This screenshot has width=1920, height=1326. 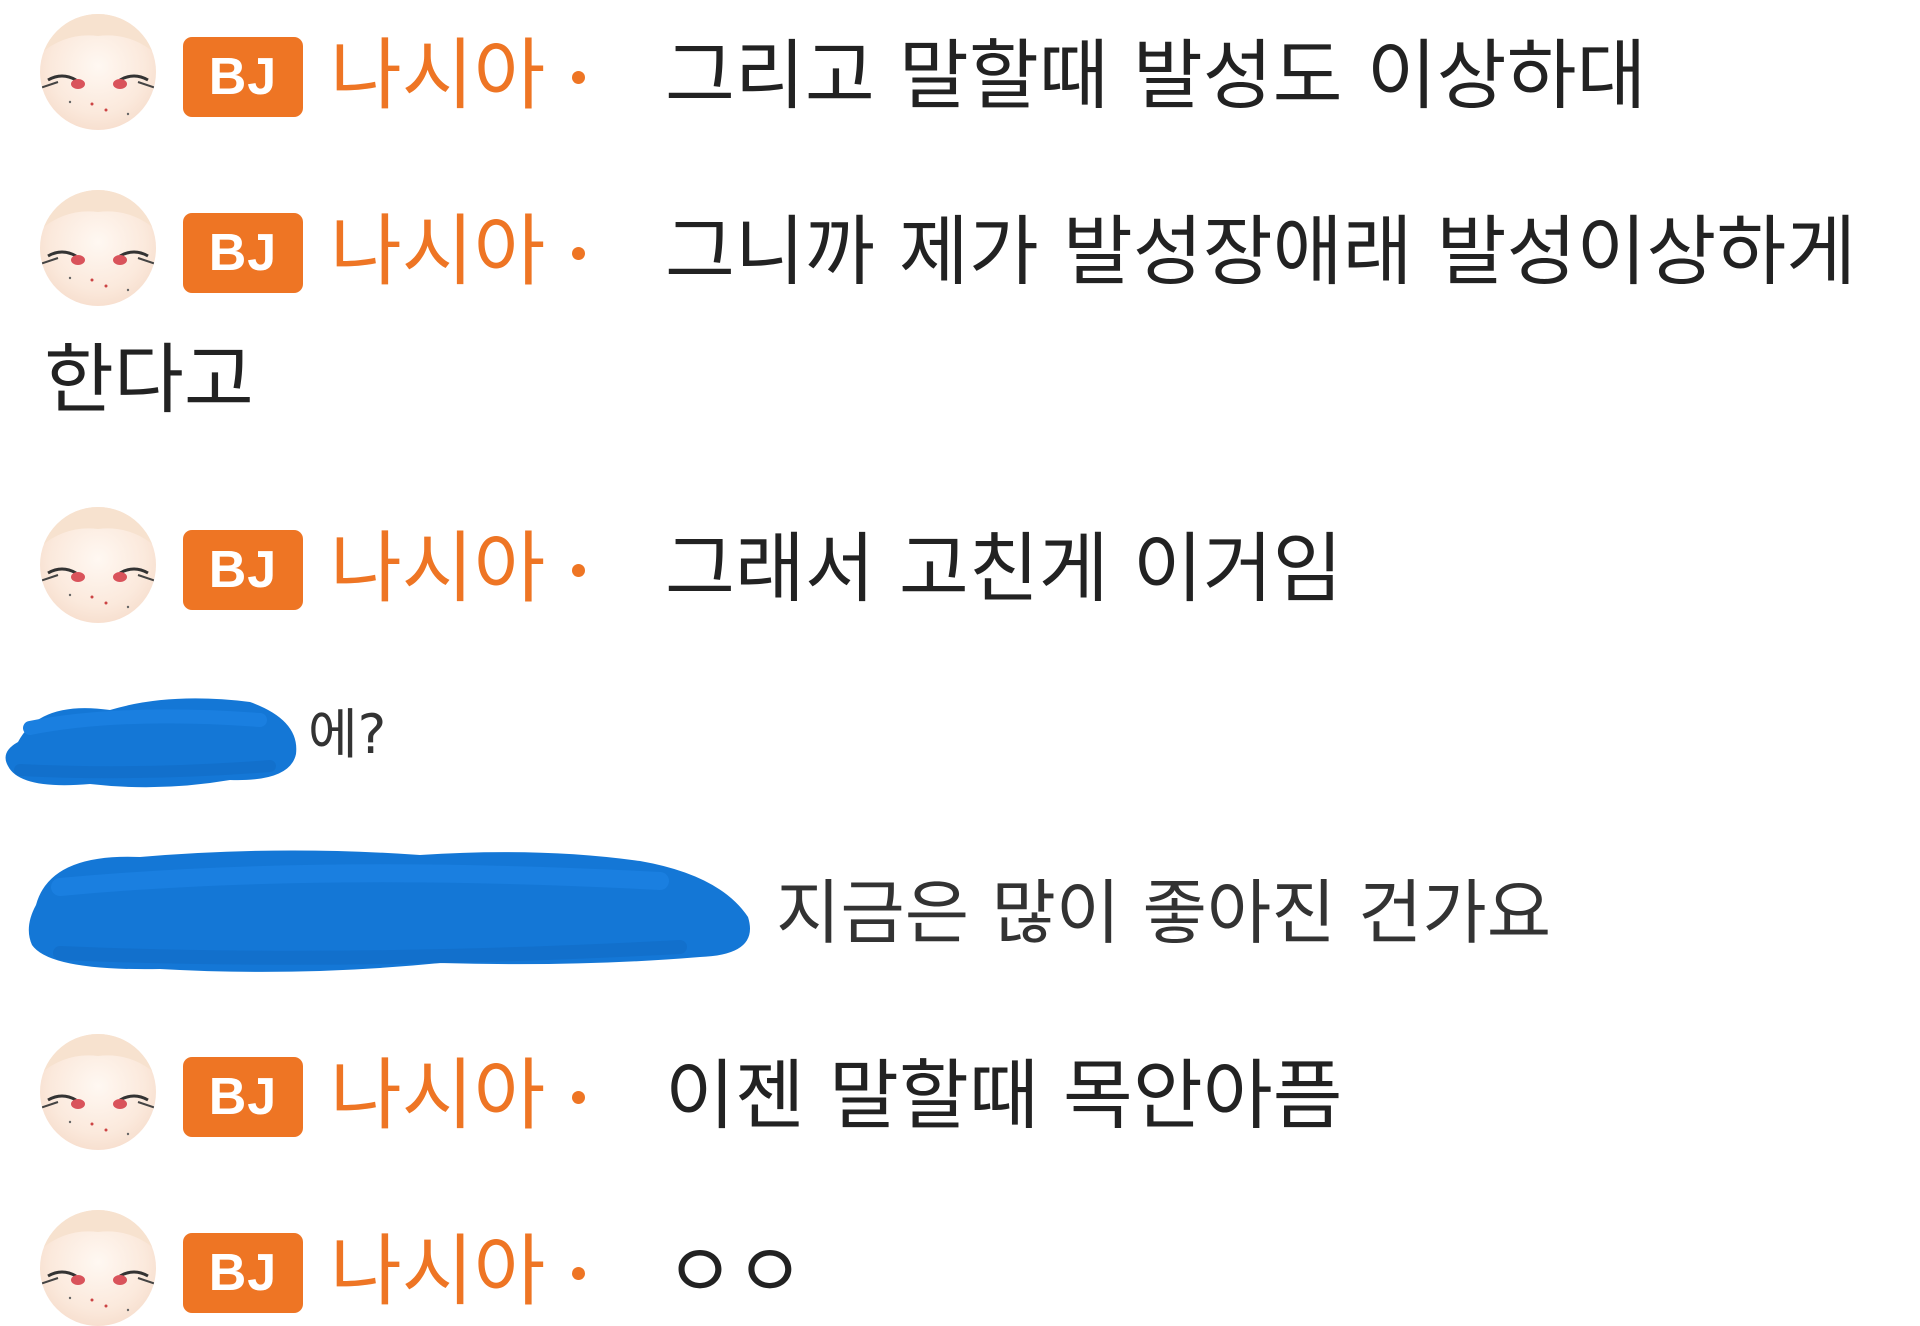 What do you see at coordinates (1004, 1095) in the screenshot?
I see `message-text: 이젠 말할때 목안아픔` at bounding box center [1004, 1095].